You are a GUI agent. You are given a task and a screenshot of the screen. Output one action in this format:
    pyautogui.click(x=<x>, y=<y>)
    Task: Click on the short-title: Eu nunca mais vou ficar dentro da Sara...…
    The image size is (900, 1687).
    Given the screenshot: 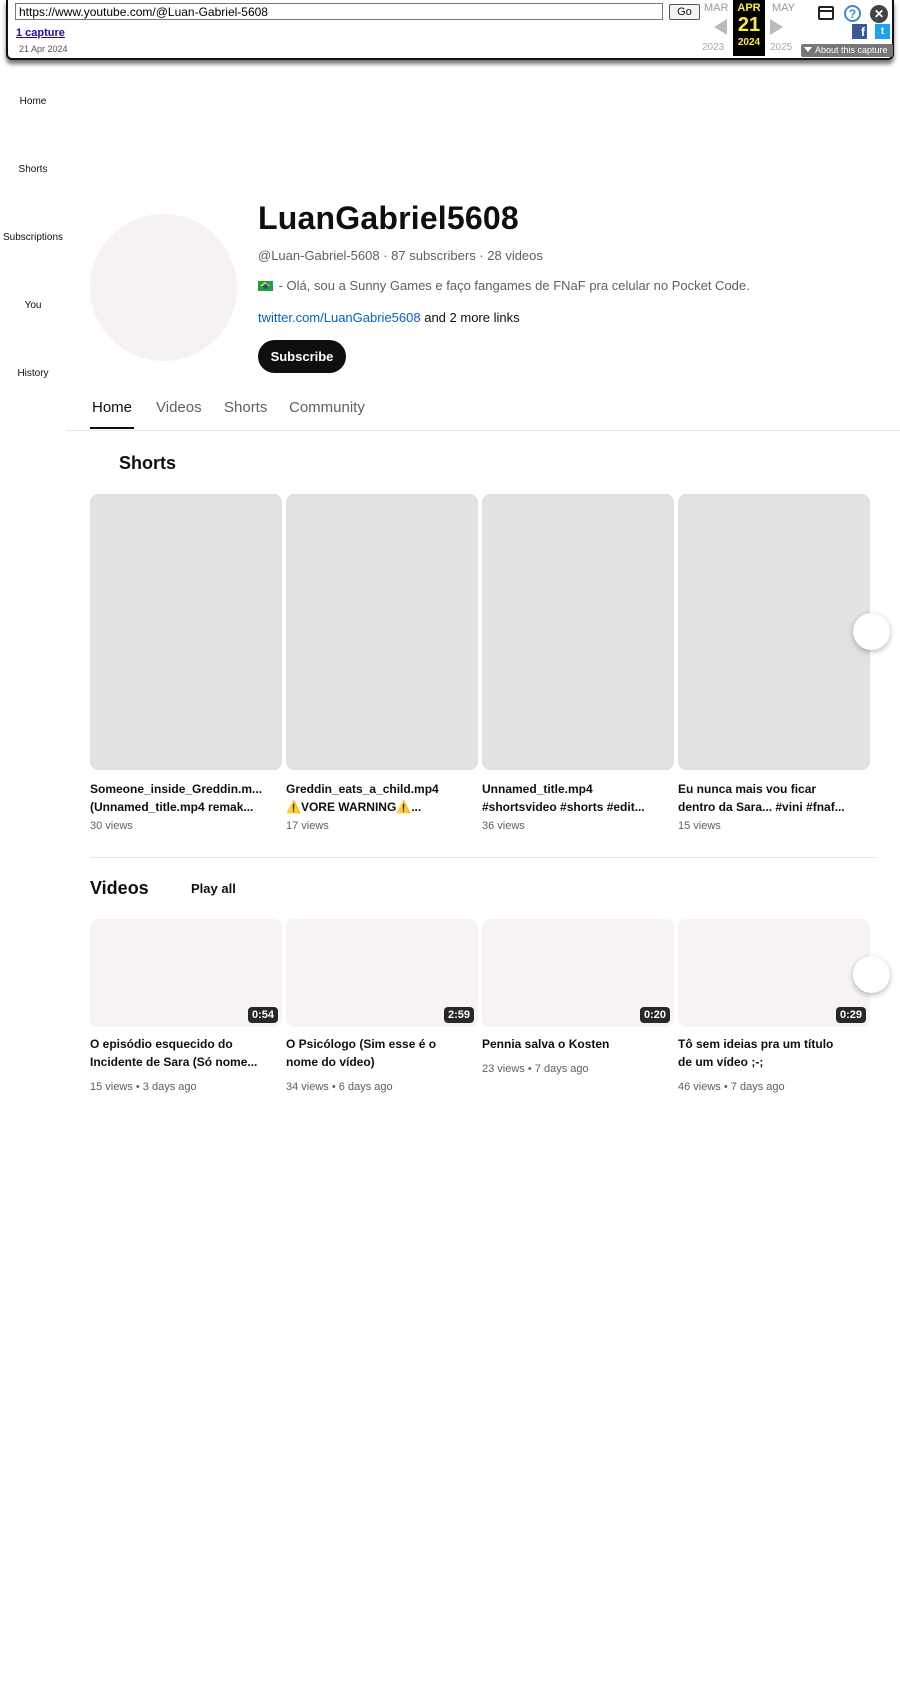 What is the action you would take?
    pyautogui.click(x=772, y=798)
    